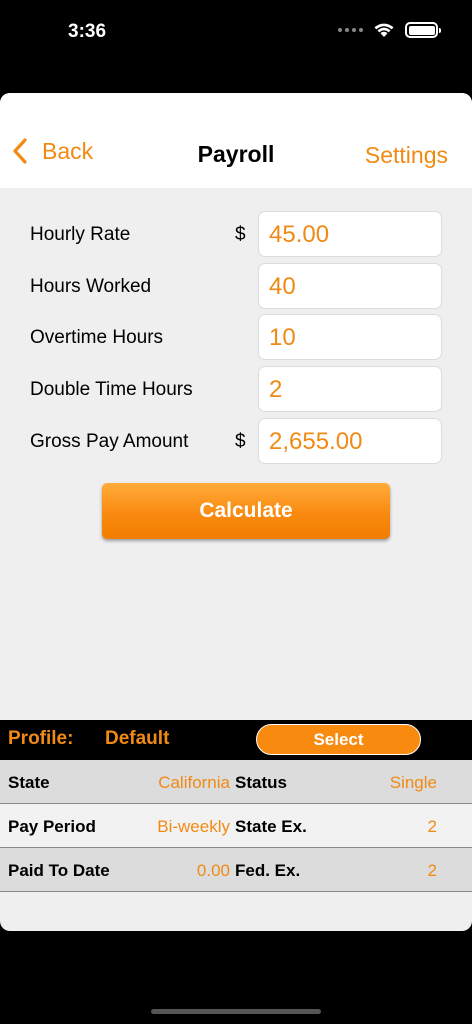 The image size is (472, 1024). I want to click on profile-value: Default, so click(137, 738).